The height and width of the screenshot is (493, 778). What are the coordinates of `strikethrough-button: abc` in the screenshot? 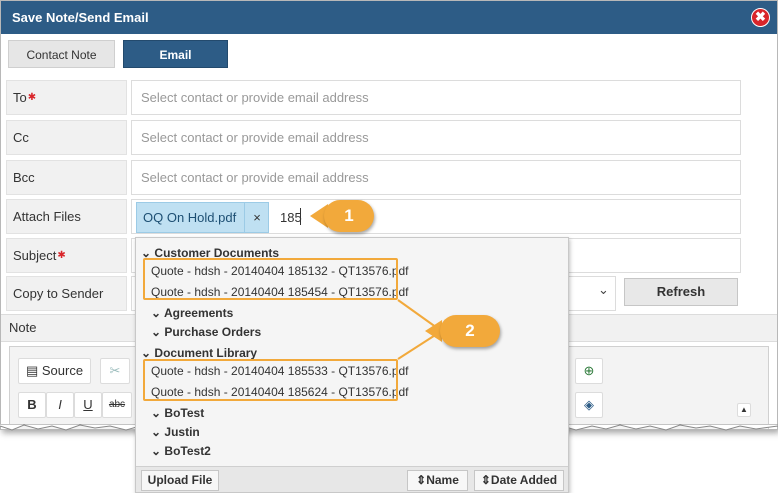 It's located at (117, 405).